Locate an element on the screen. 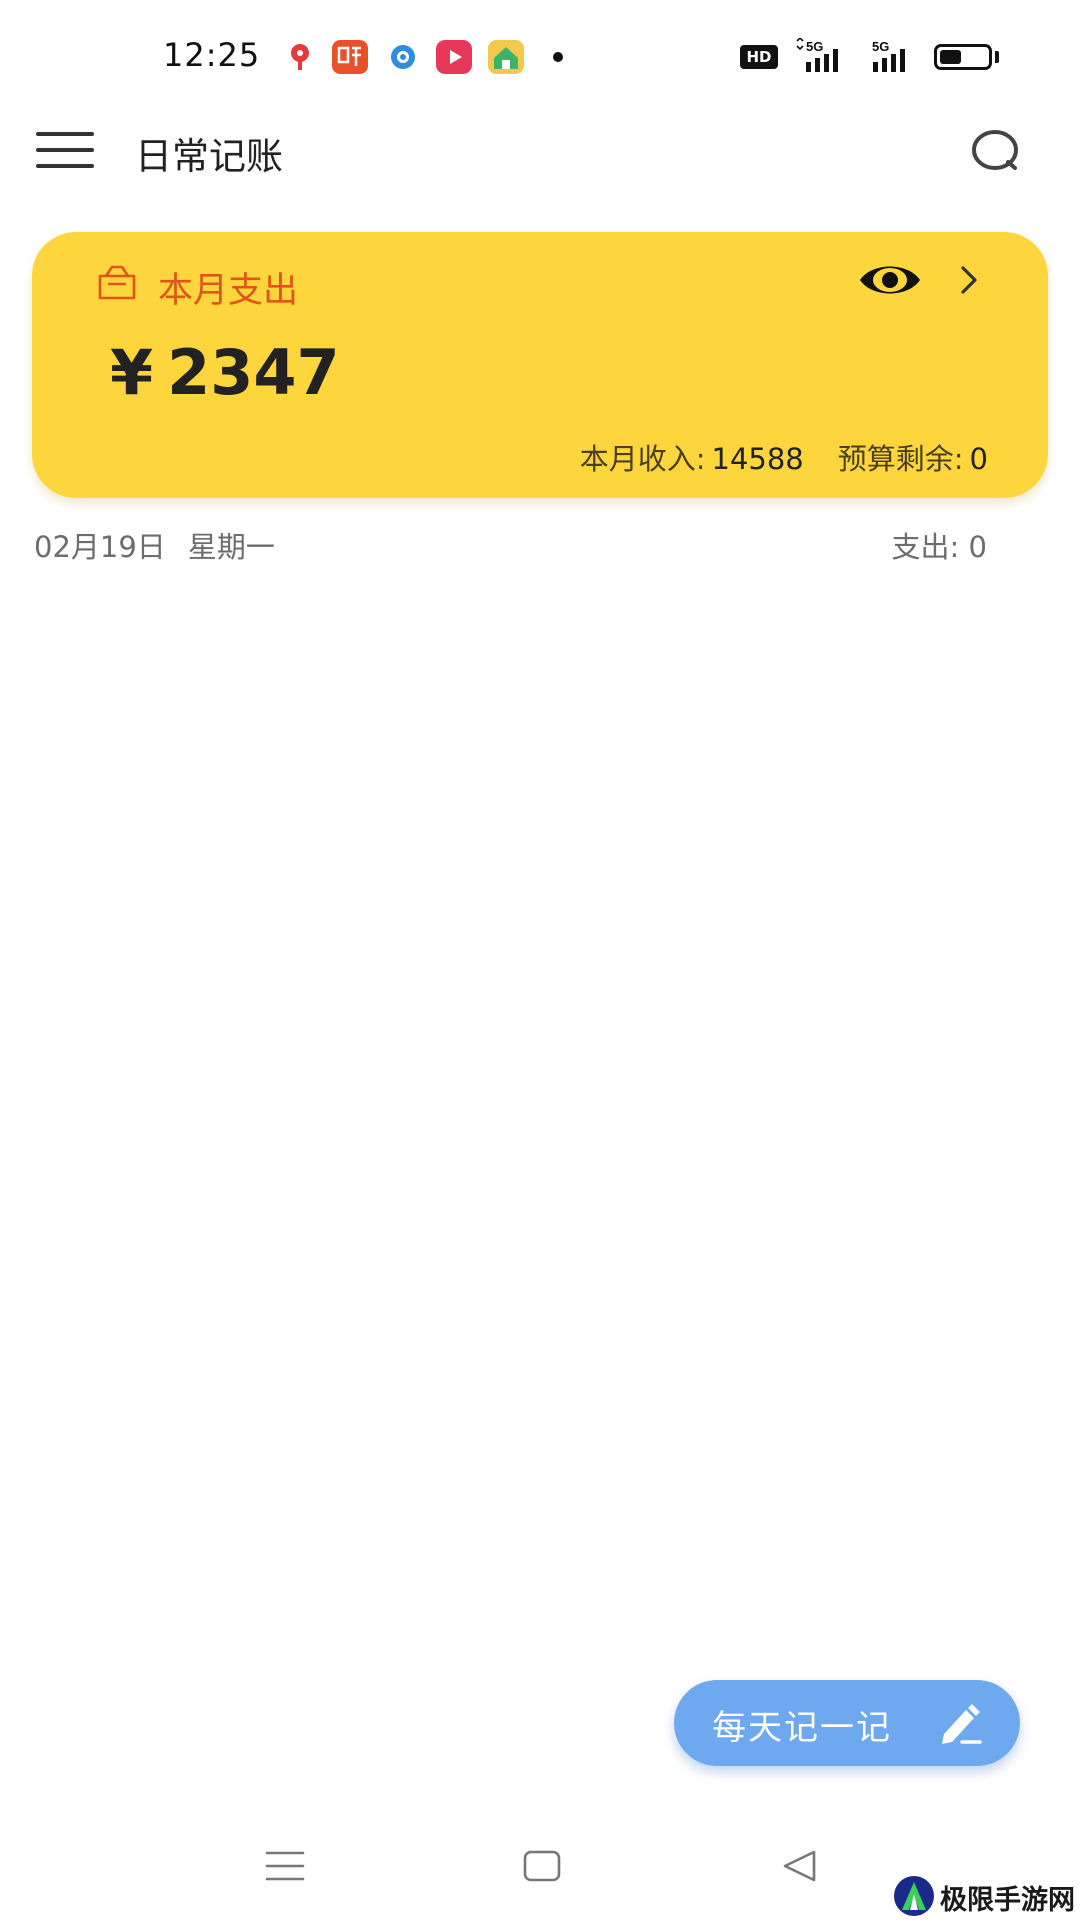 The height and width of the screenshot is (1920, 1080). monthly-expense-amount: ¥2347 is located at coordinates (225, 372).